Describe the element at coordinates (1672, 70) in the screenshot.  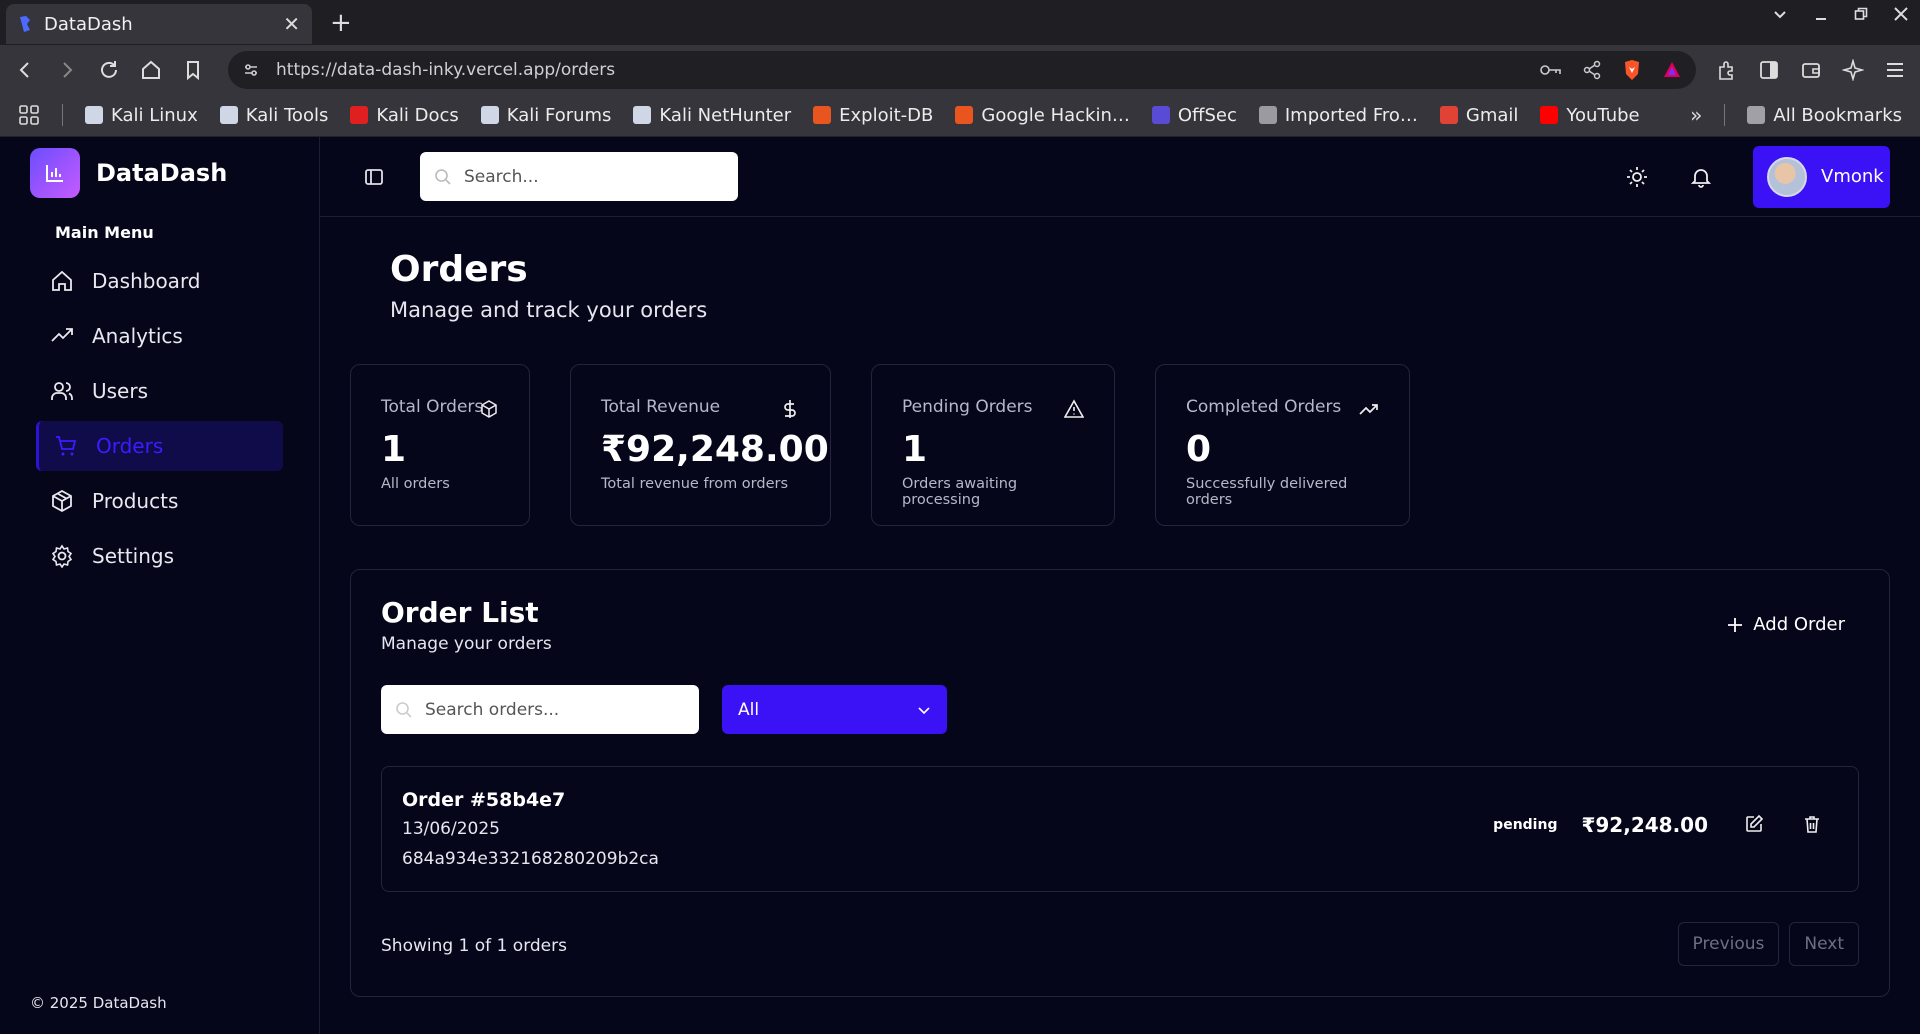
I see `brave-rewards-icon` at that location.